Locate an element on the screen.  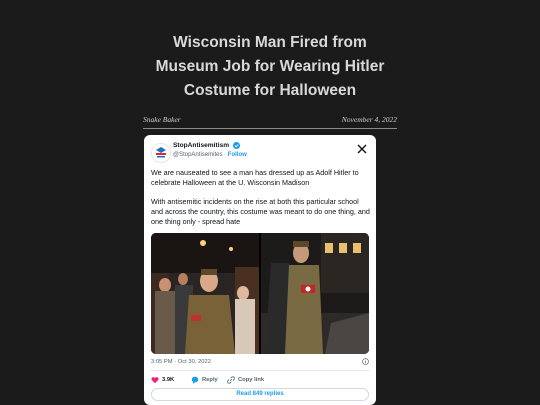
heart-icon is located at coordinates (155, 380).